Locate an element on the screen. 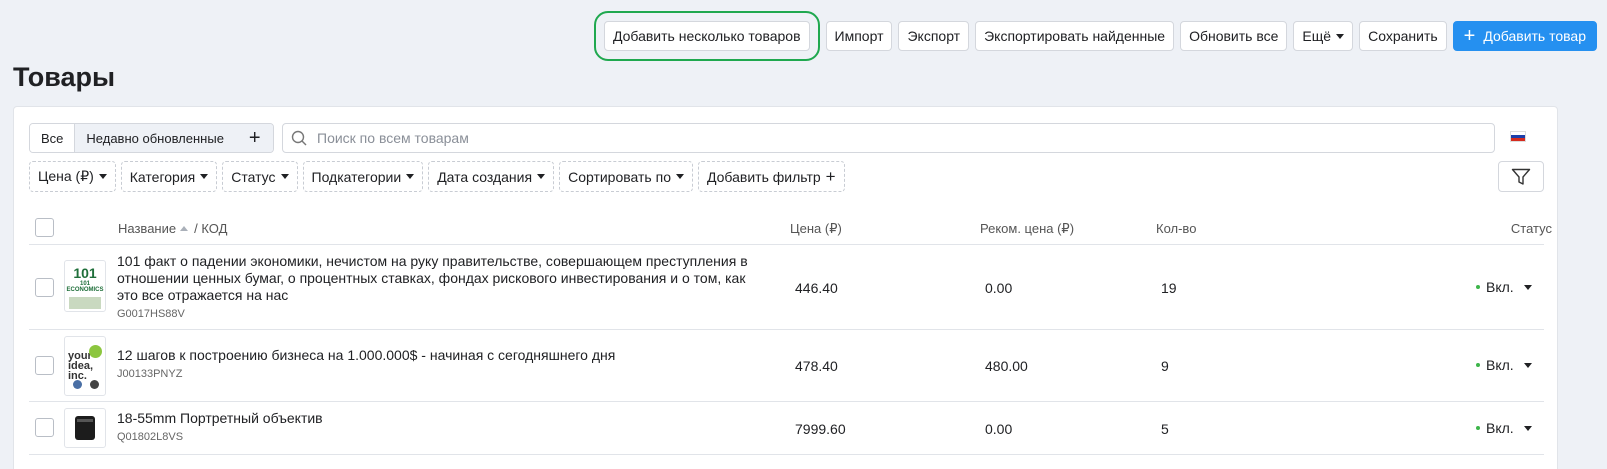  filter-created-label: Дата создания is located at coordinates (485, 176).